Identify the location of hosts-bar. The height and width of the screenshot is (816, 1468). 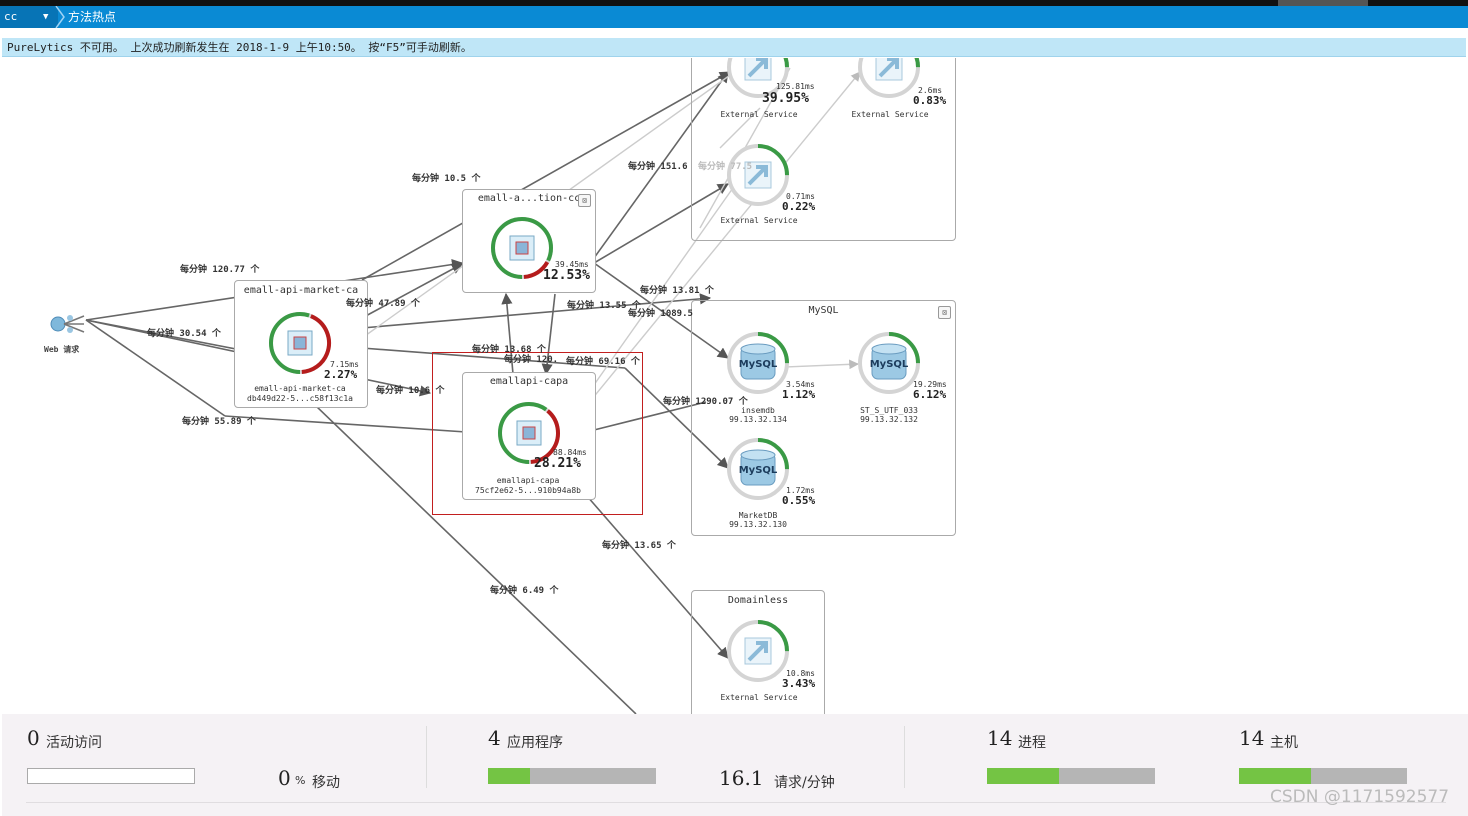
(1323, 776).